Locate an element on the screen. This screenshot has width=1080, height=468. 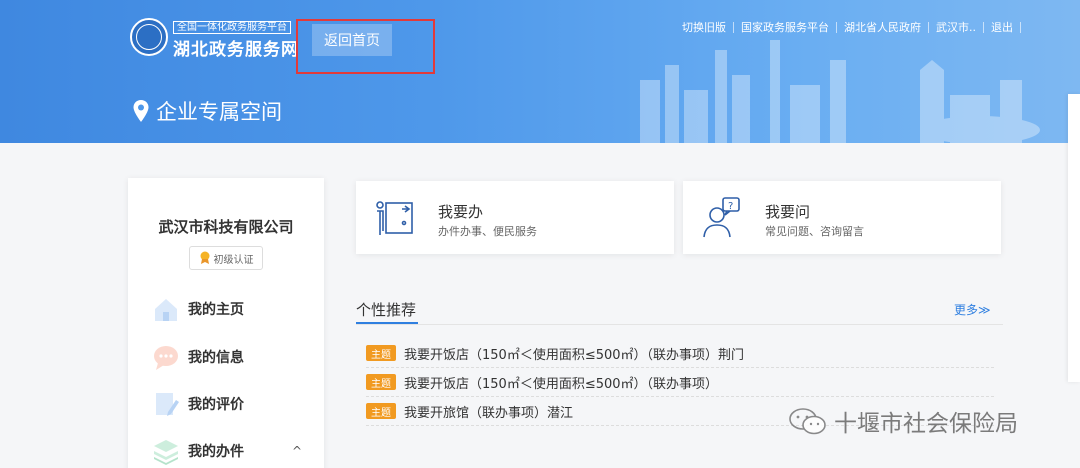
card-subtitle: 办件办事、便民服务 is located at coordinates (487, 231).